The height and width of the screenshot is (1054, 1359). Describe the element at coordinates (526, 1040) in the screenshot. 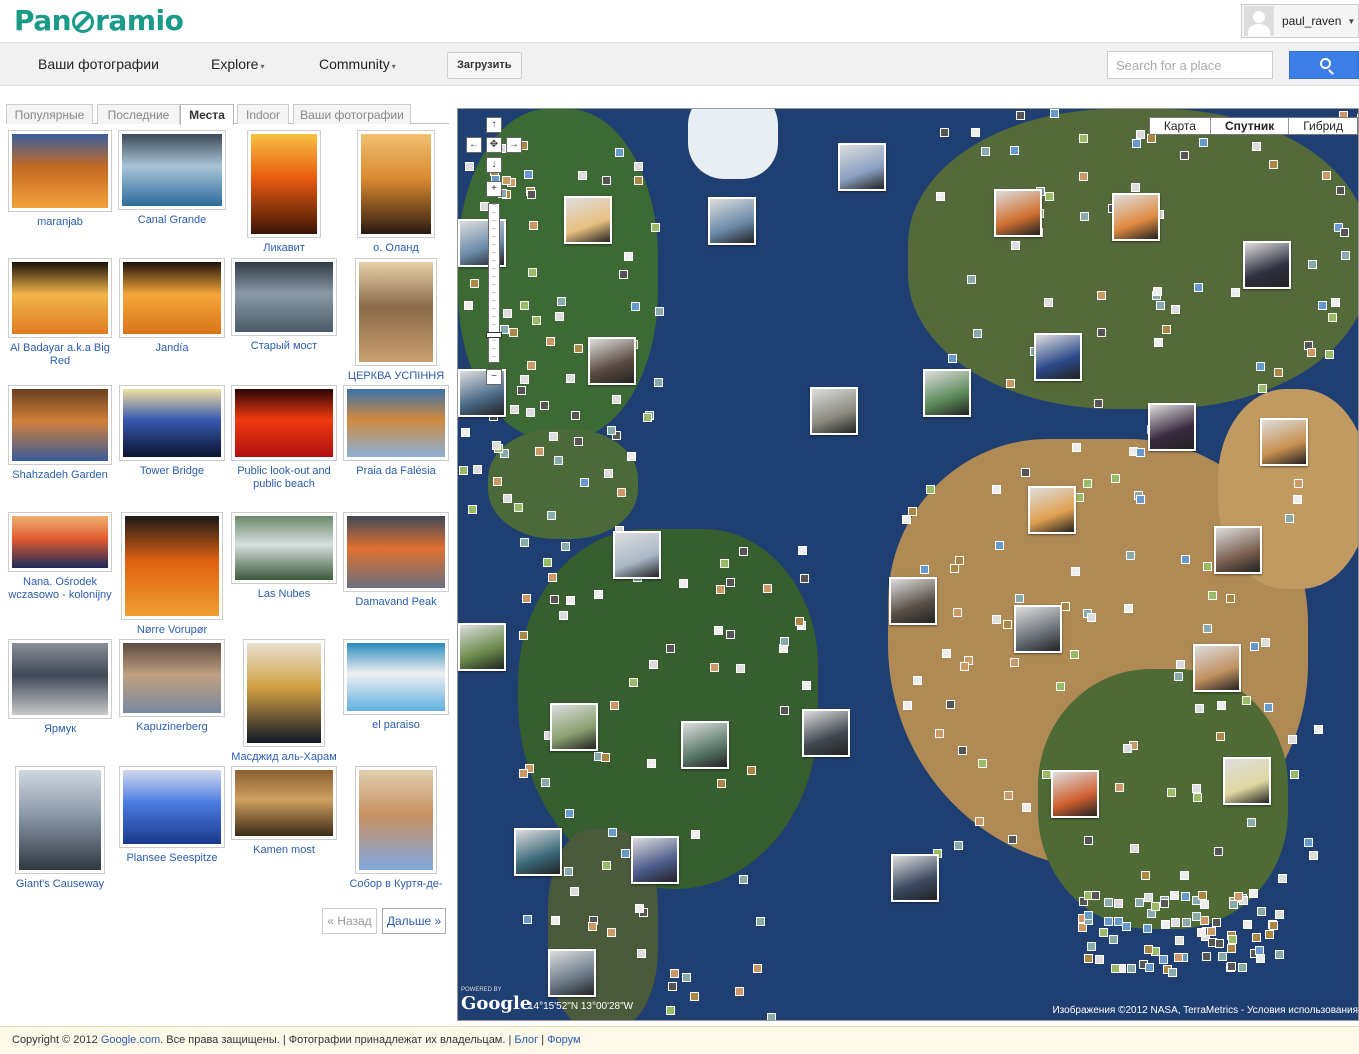

I see `footer-blog-link: Блог` at that location.